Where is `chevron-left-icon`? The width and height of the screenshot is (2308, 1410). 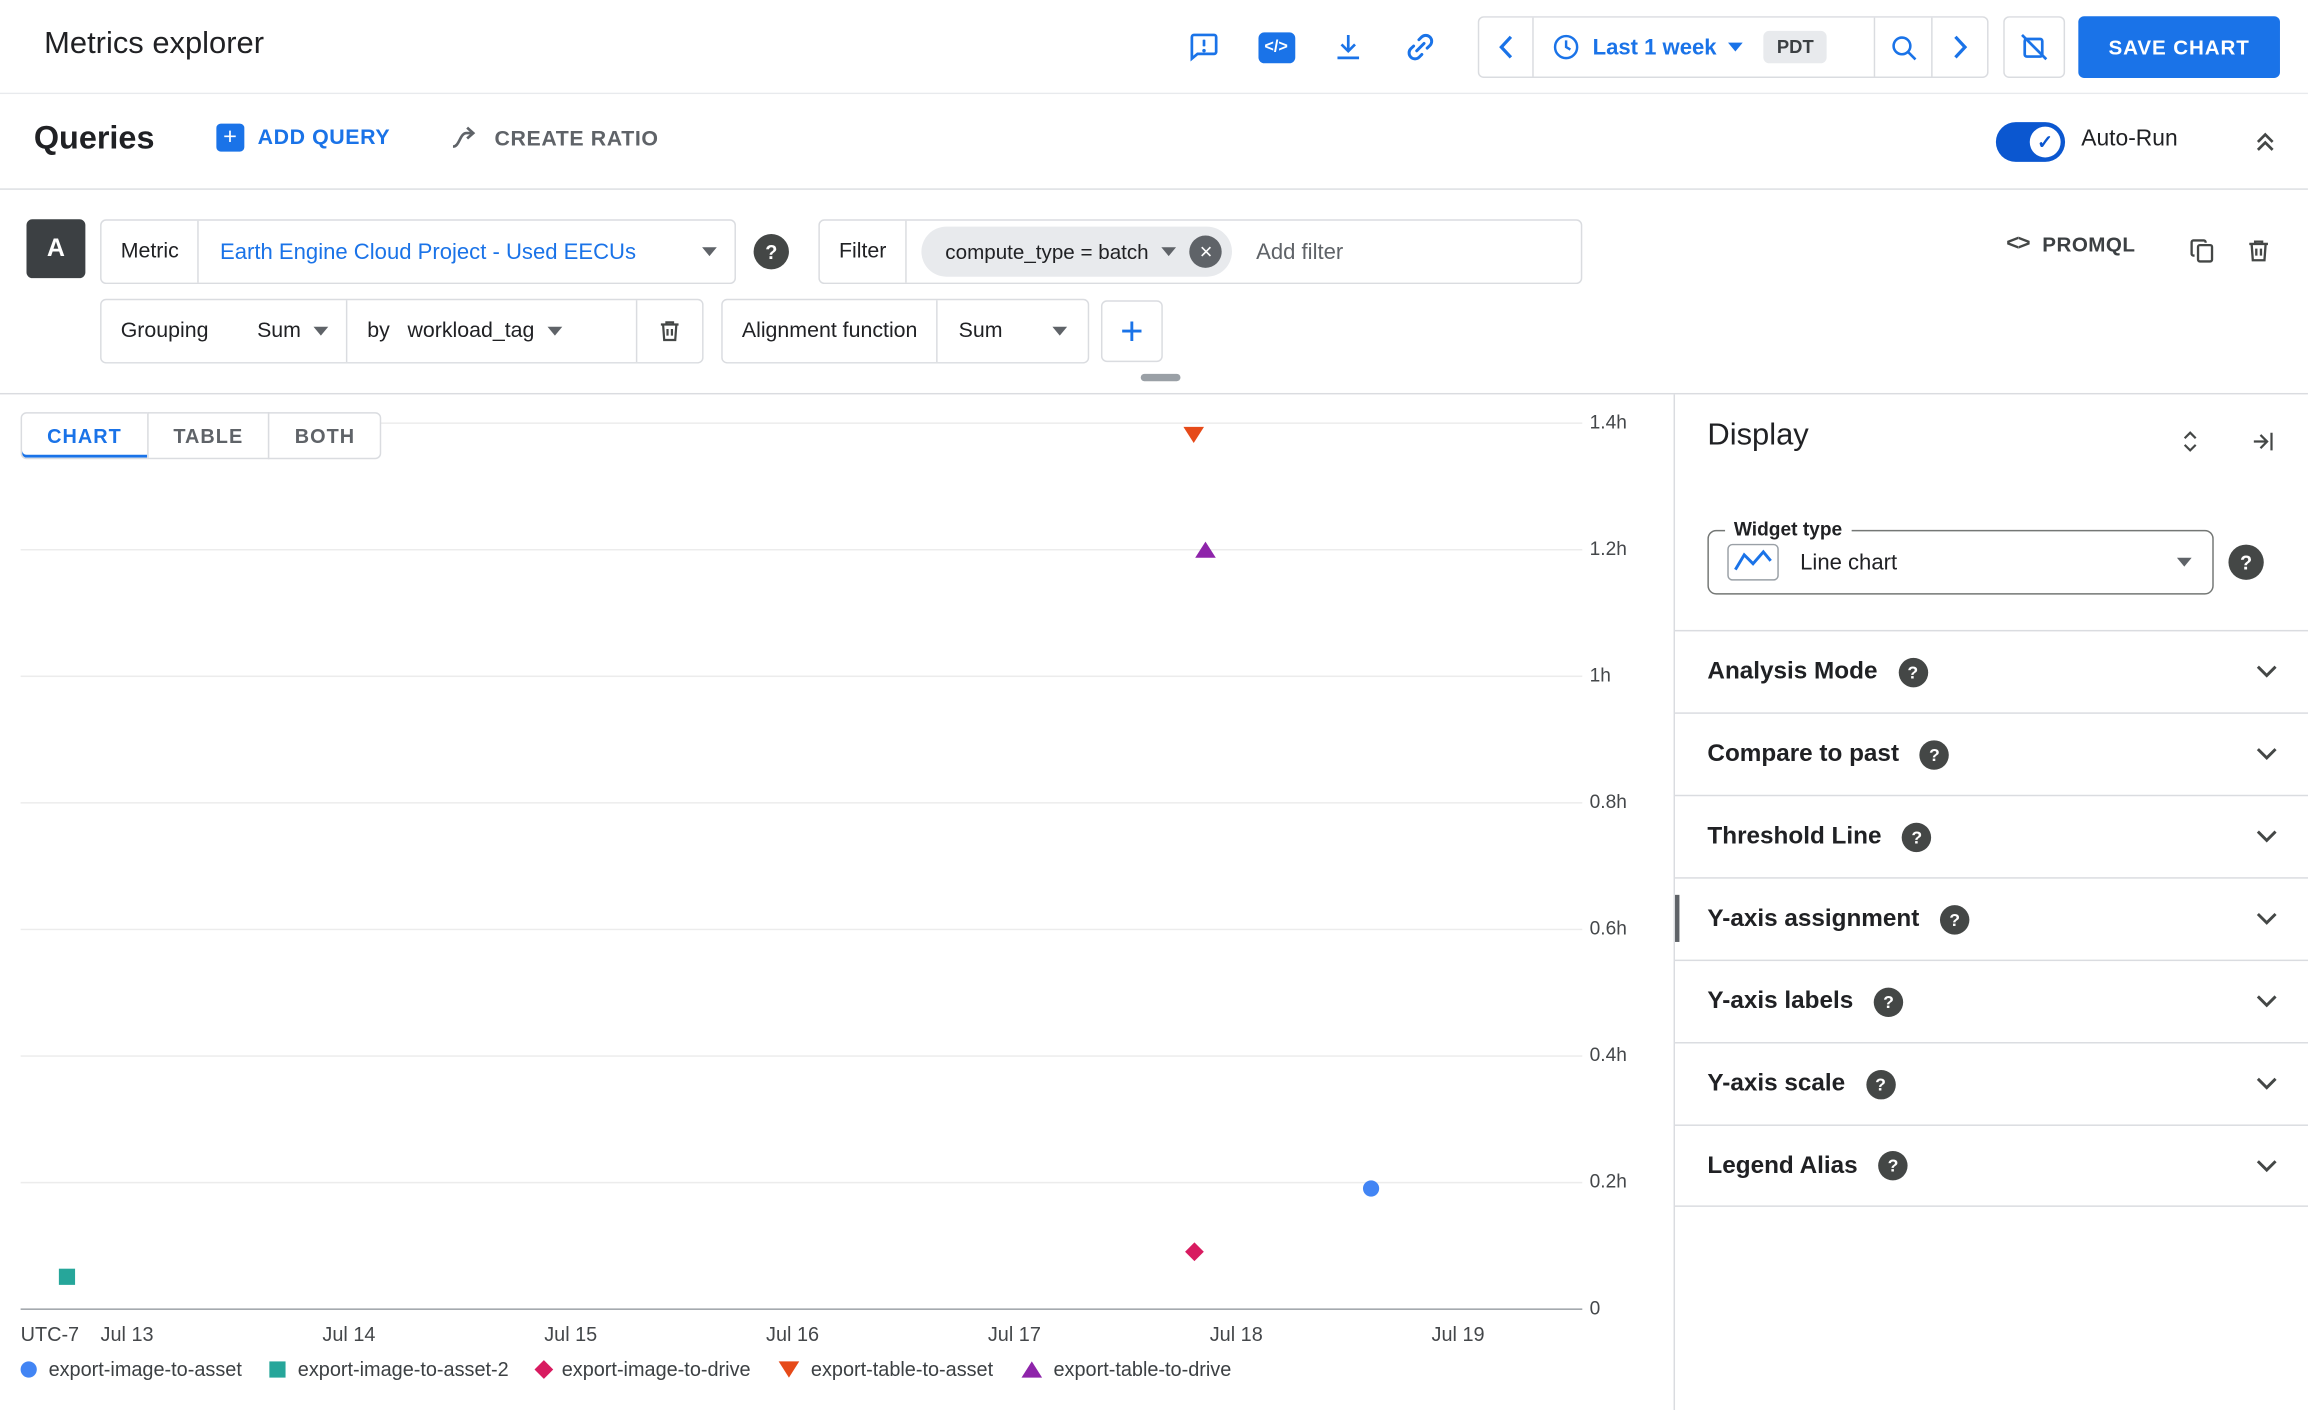
chevron-left-icon is located at coordinates (1506, 47).